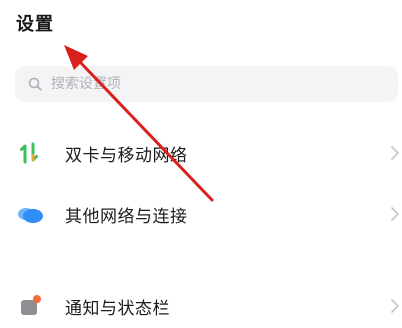  I want to click on settings-item-dual-sim: 双卡与移动网络, so click(201, 153).